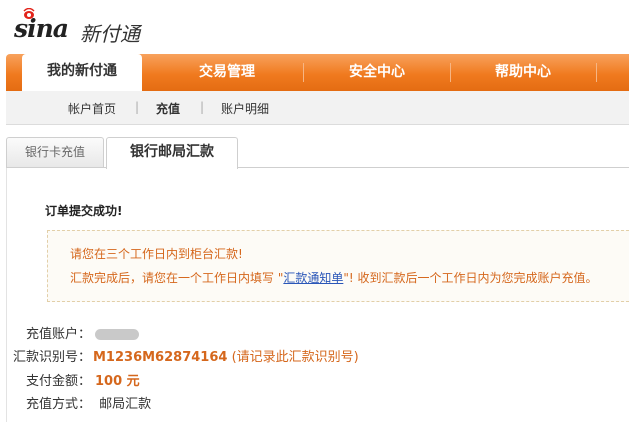  I want to click on amount-row: 支付金额： 100 元, so click(73, 379).